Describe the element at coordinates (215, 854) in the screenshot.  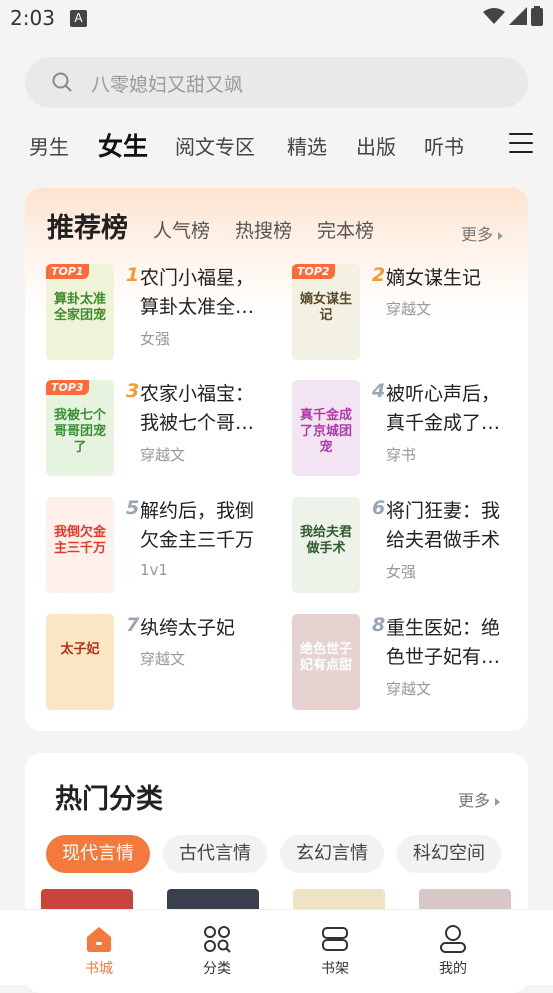
I see `chip-ancient-romance: 古代言情` at that location.